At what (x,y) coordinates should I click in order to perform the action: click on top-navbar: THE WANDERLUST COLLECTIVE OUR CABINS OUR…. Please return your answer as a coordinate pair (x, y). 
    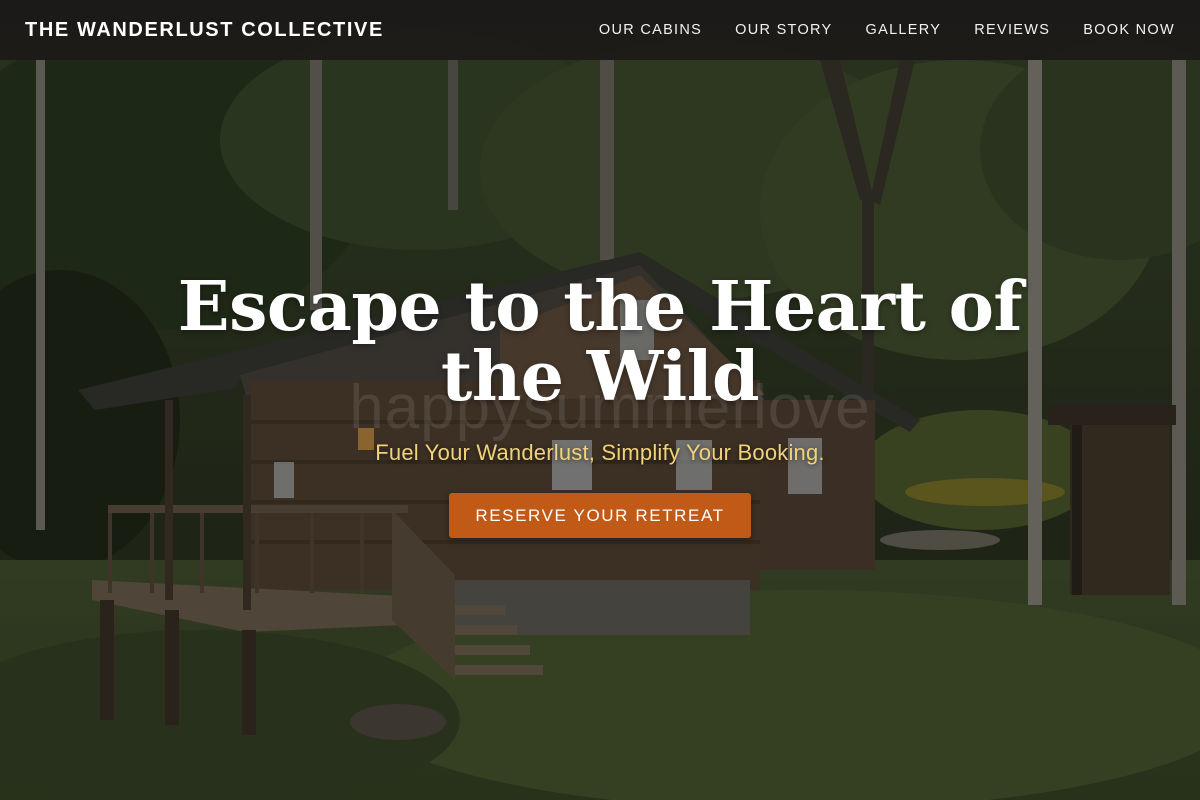
    Looking at the image, I should click on (600, 30).